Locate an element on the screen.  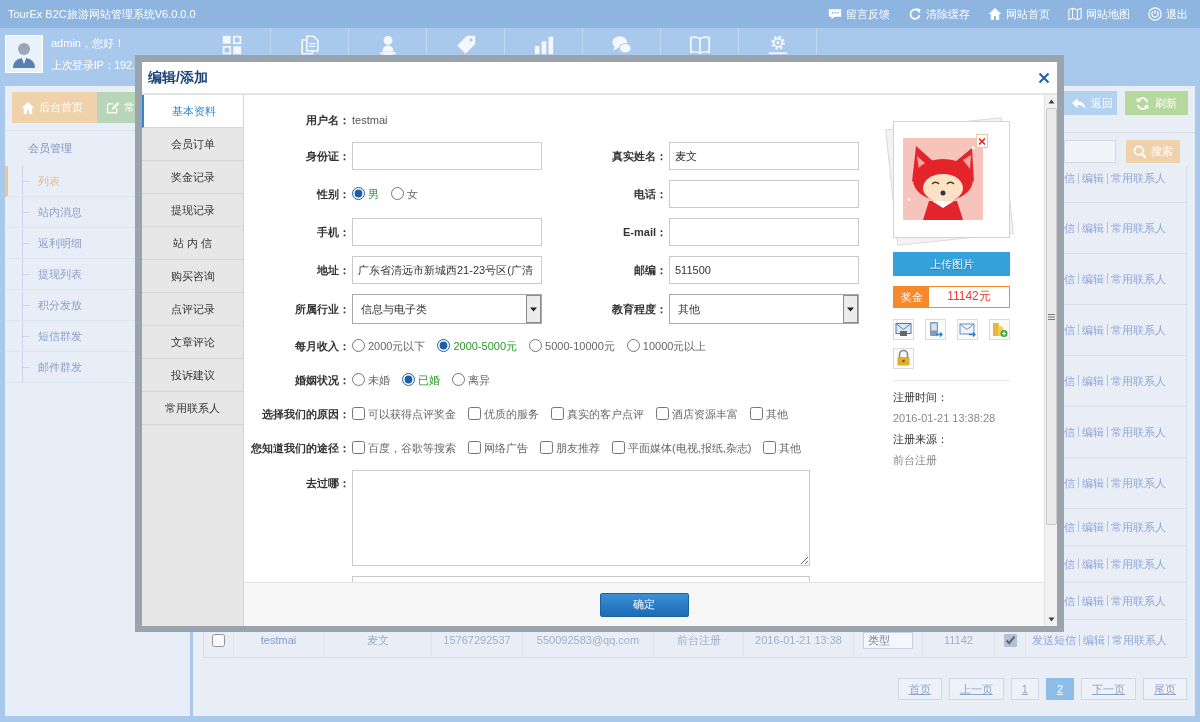
page-button: 尾页 is located at coordinates (1165, 689).